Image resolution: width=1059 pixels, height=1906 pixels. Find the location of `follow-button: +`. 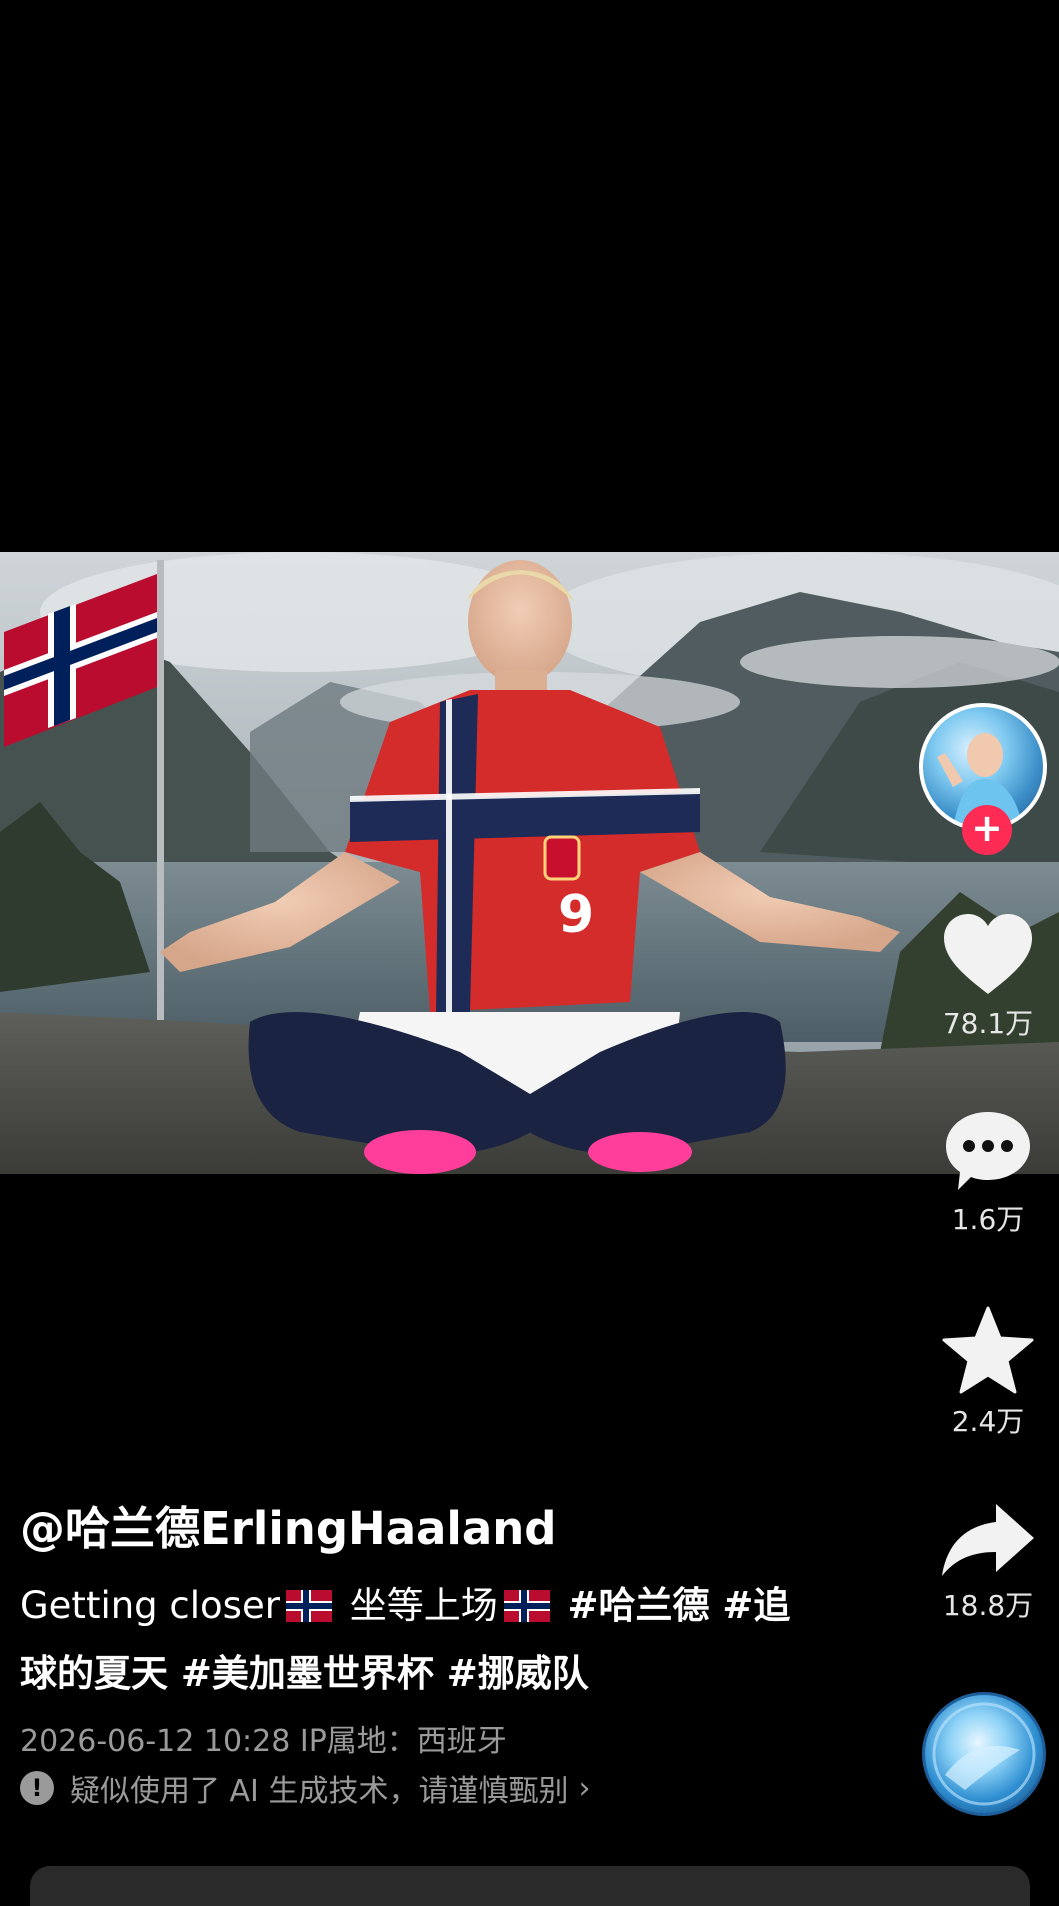

follow-button: + is located at coordinates (987, 830).